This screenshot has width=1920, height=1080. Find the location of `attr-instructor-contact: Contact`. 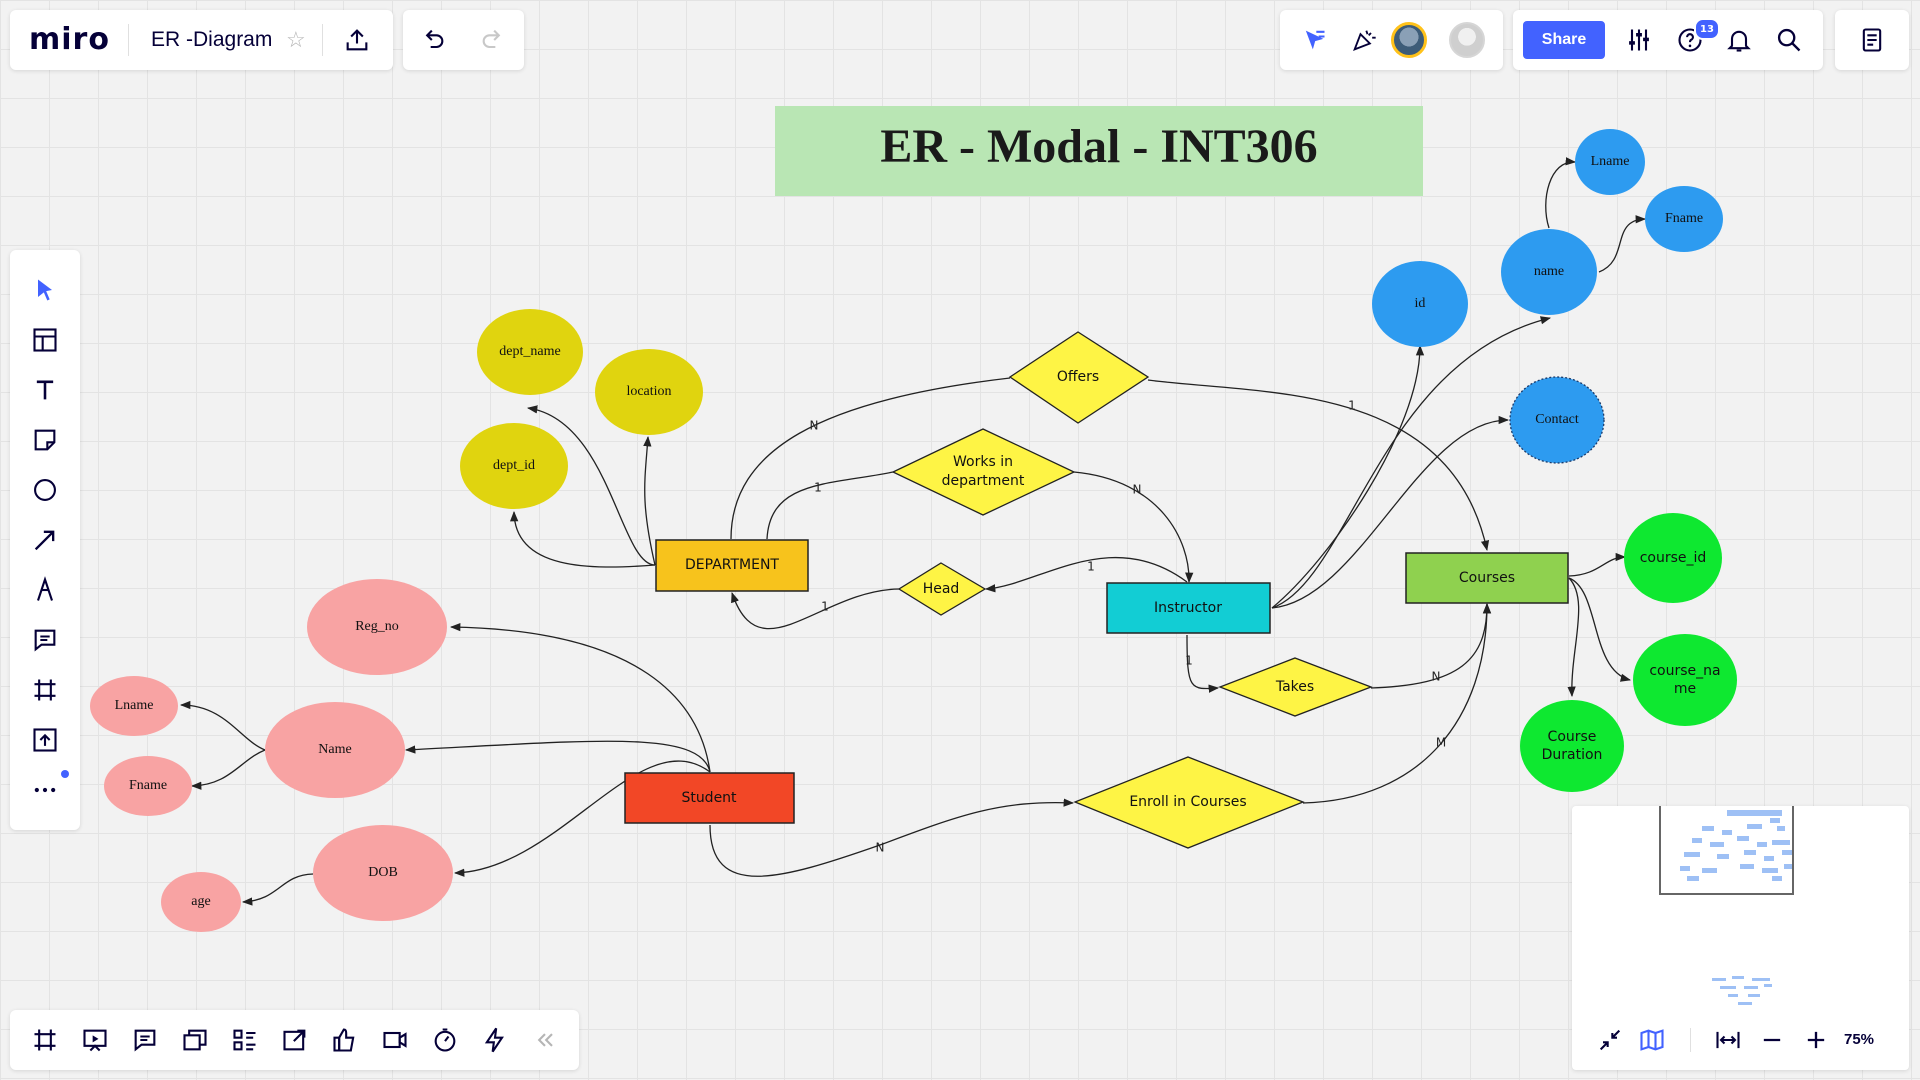

attr-instructor-contact: Contact is located at coordinates (1557, 420).